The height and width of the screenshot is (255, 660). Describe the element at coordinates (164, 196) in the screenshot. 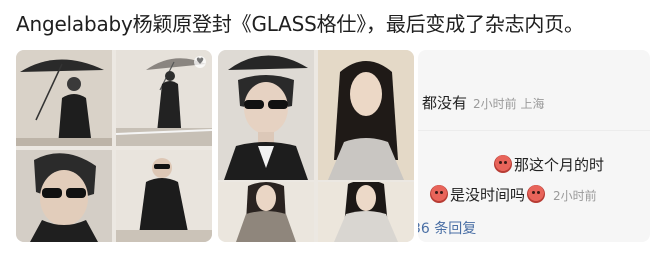

I see `person-coat-sunglasses-photo` at that location.